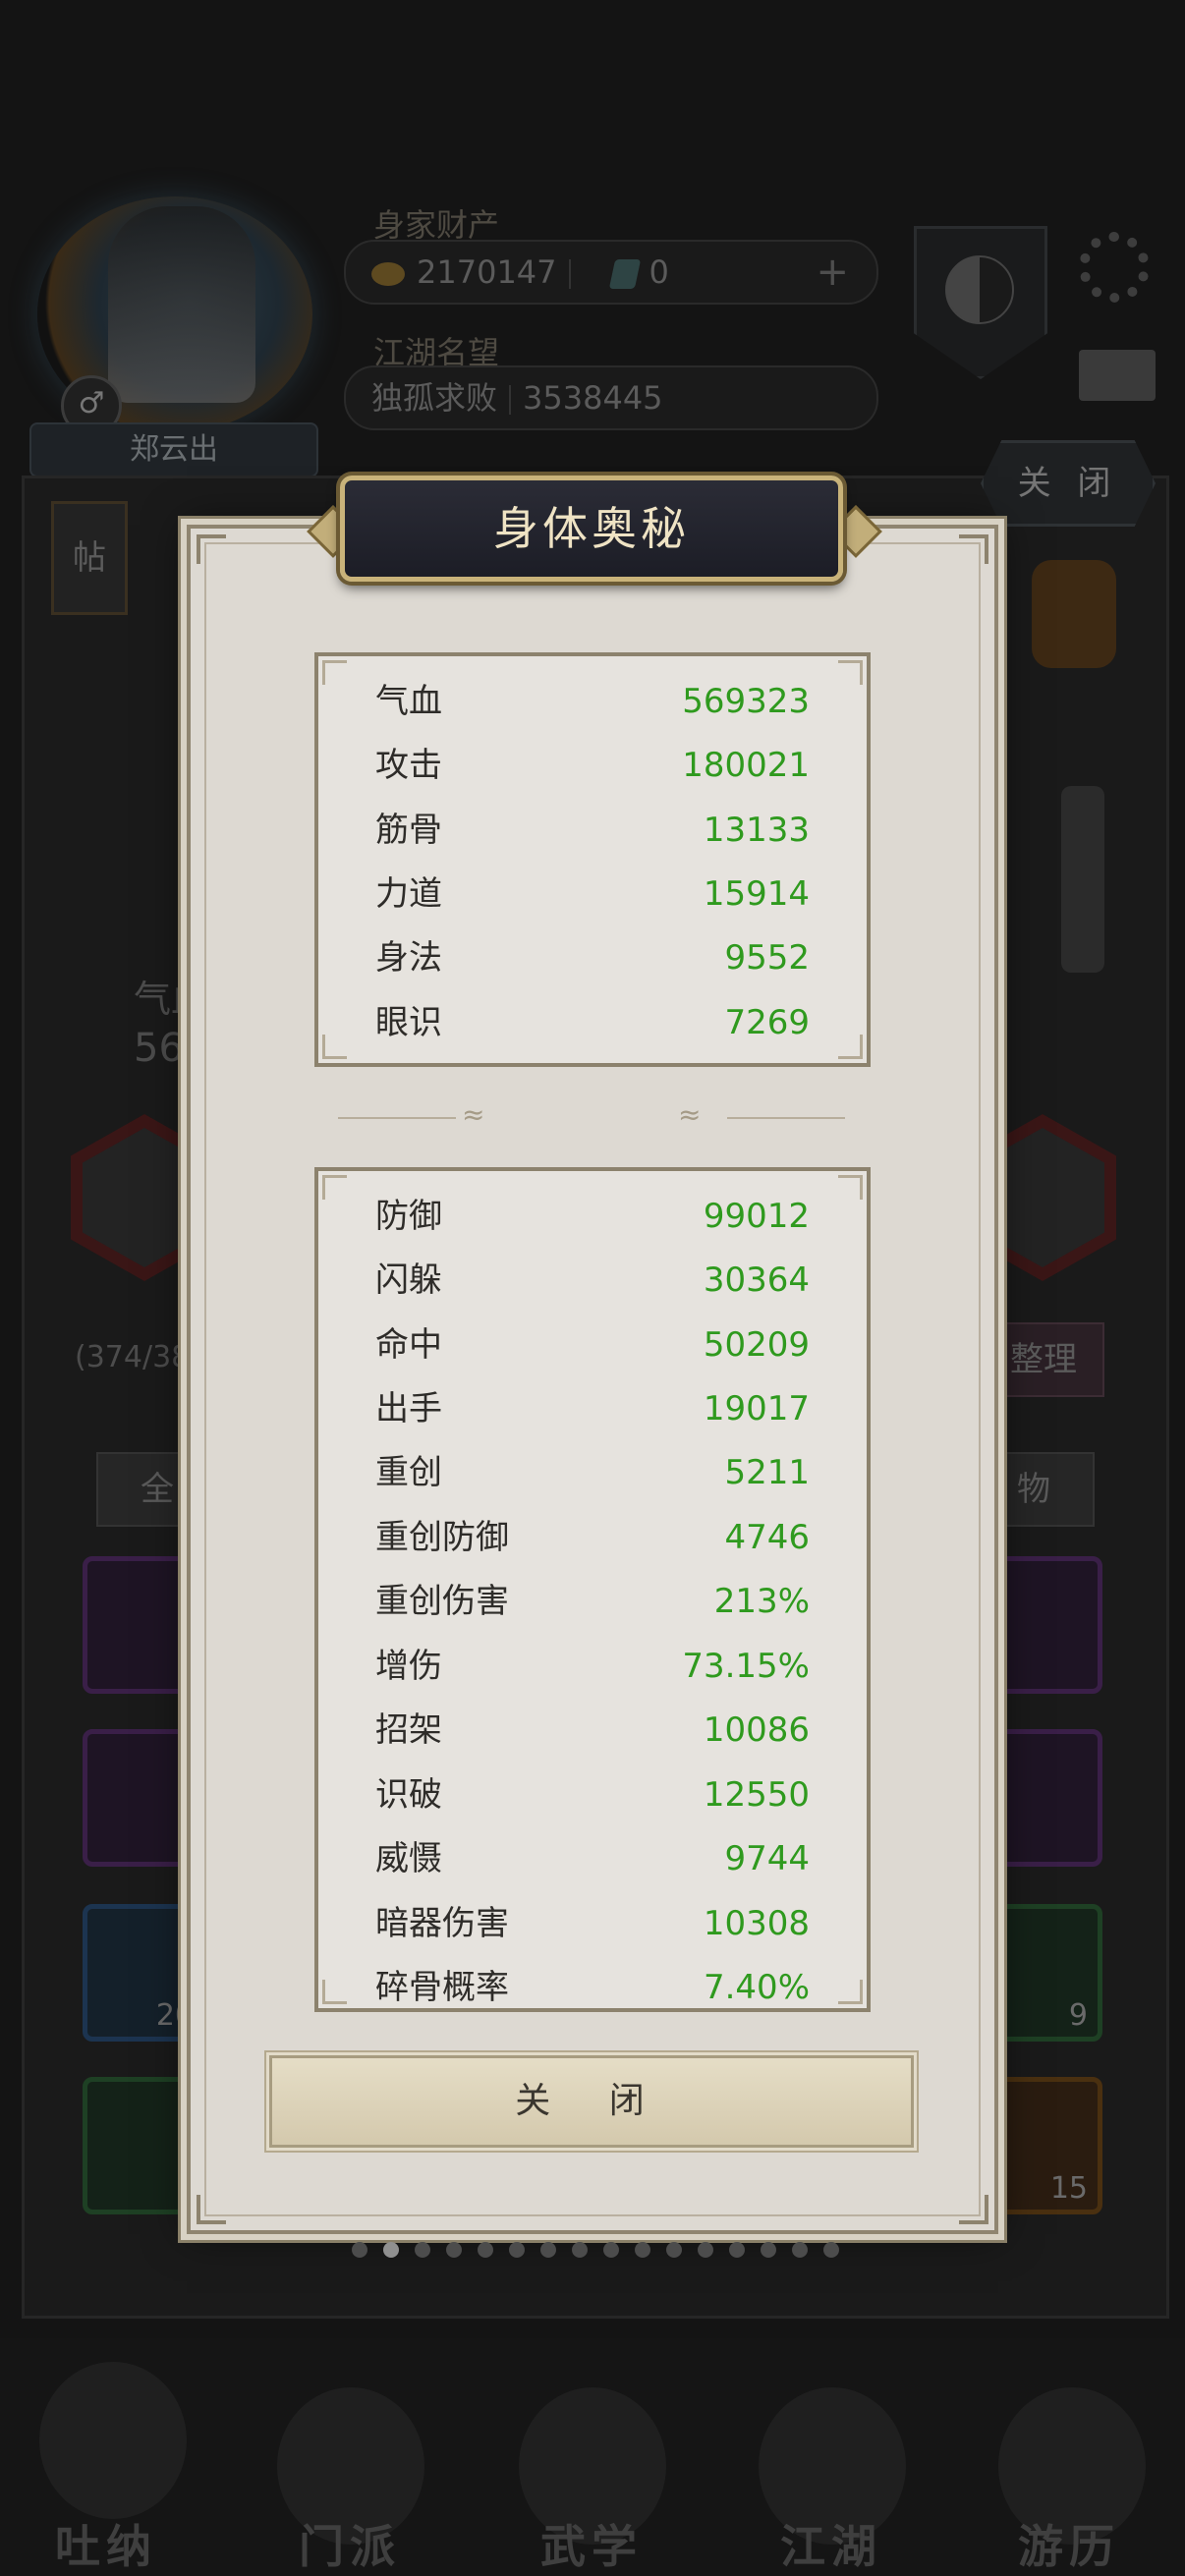  I want to click on stat-value: 7269, so click(767, 1022).